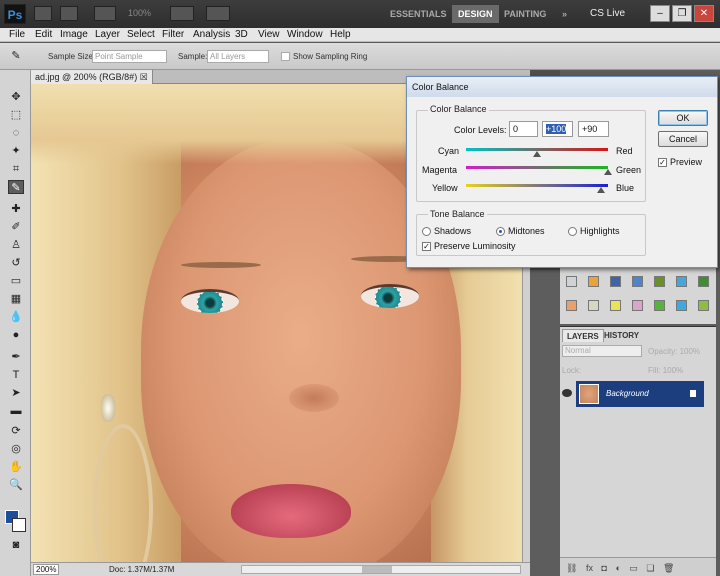 The image size is (720, 576). I want to click on yellow-blue-slider-knob, so click(600, 190).